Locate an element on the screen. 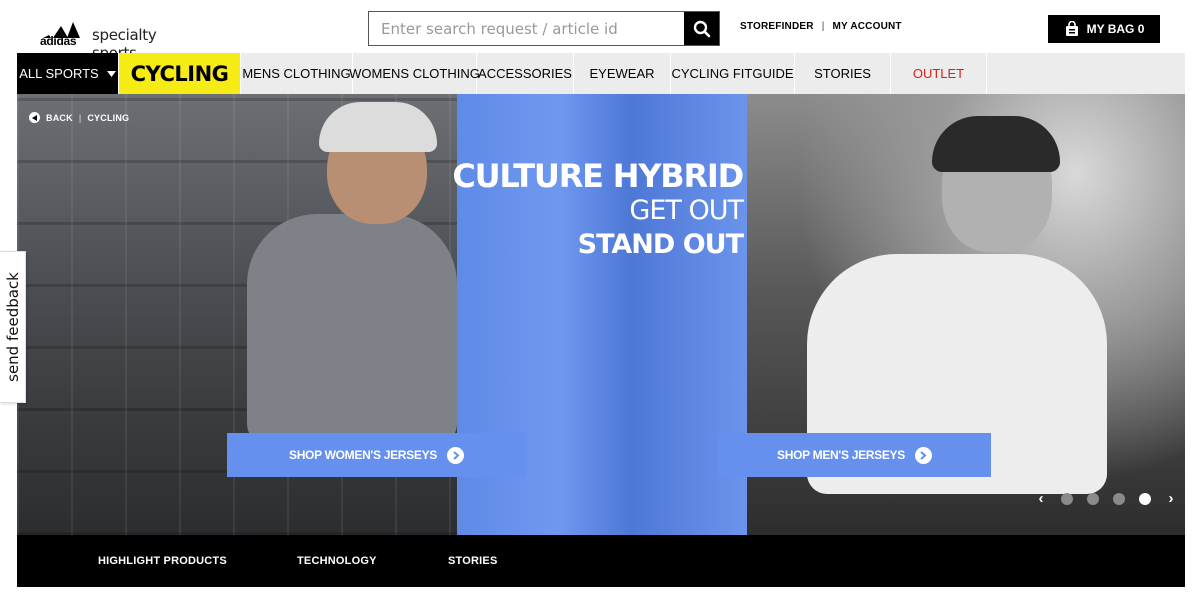 This screenshot has height=594, width=1200. back-arrow-icon is located at coordinates (34, 117).